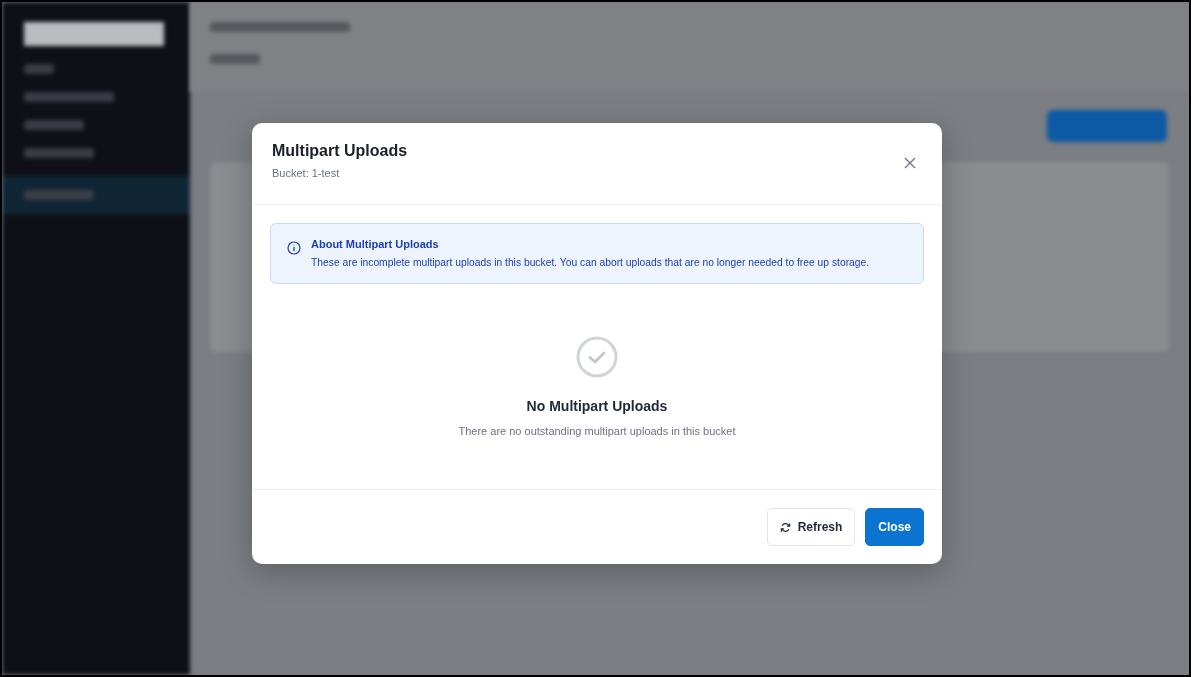 The image size is (1191, 677). I want to click on empty-state-title: No Multipart Uploads, so click(597, 406).